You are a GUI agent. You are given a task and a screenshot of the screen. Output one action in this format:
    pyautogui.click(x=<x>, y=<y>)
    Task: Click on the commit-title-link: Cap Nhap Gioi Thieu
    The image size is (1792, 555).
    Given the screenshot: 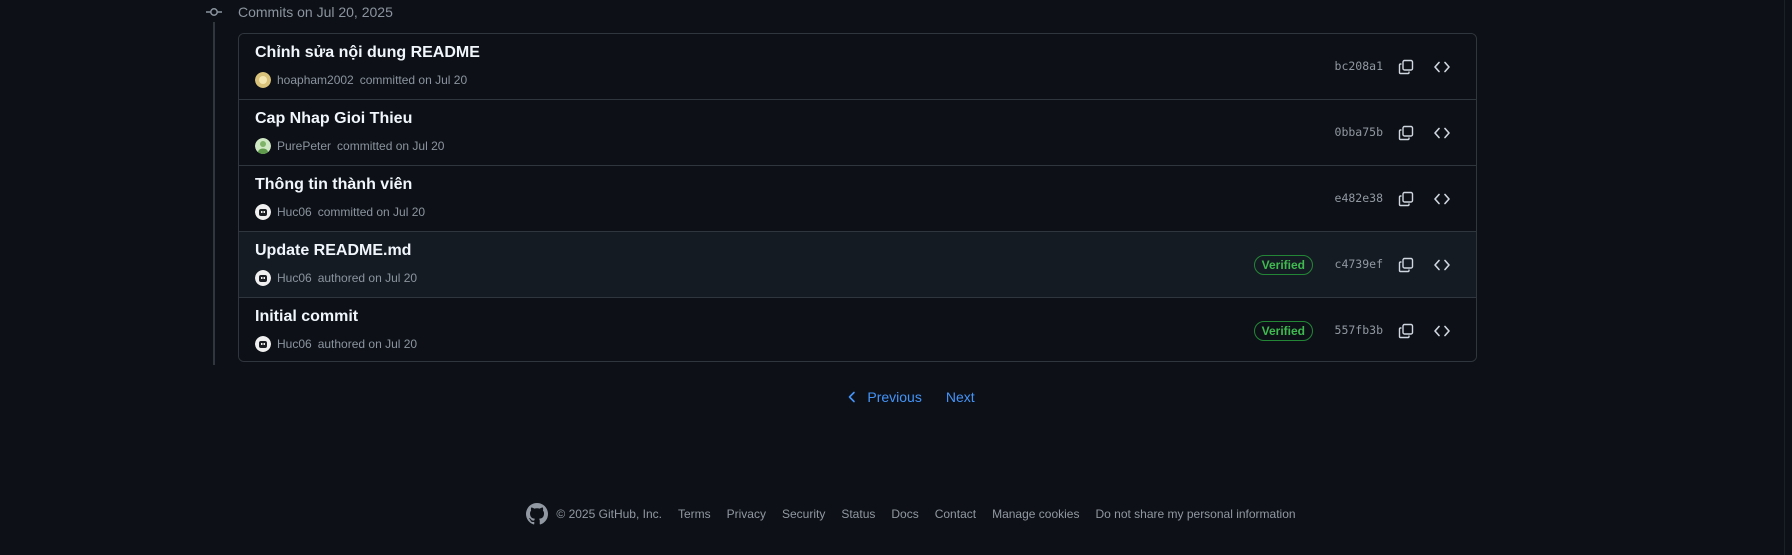 What is the action you would take?
    pyautogui.click(x=333, y=119)
    